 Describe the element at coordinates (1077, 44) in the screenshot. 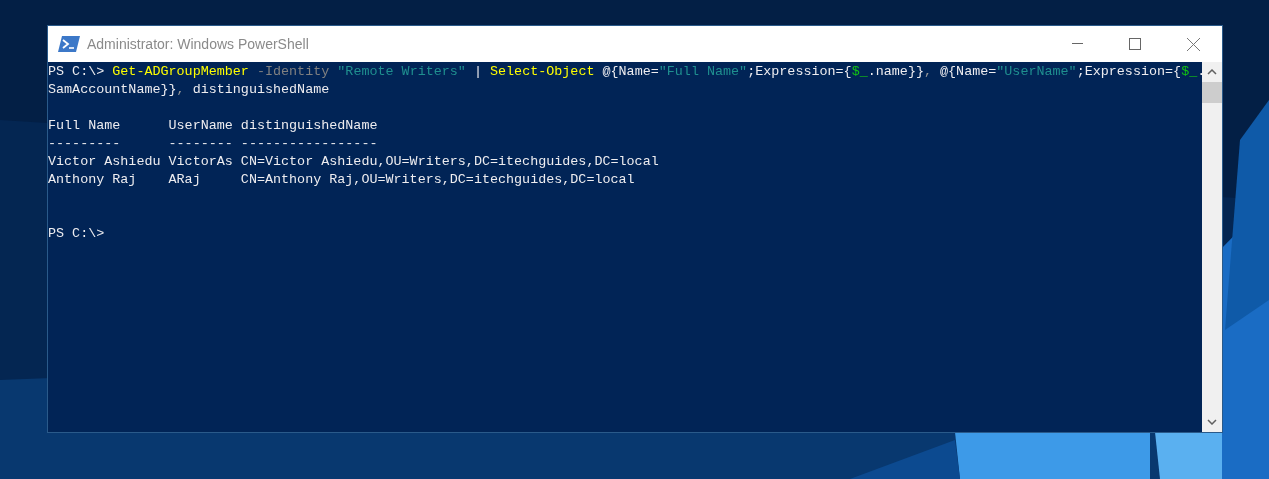

I see `minimize-icon` at that location.